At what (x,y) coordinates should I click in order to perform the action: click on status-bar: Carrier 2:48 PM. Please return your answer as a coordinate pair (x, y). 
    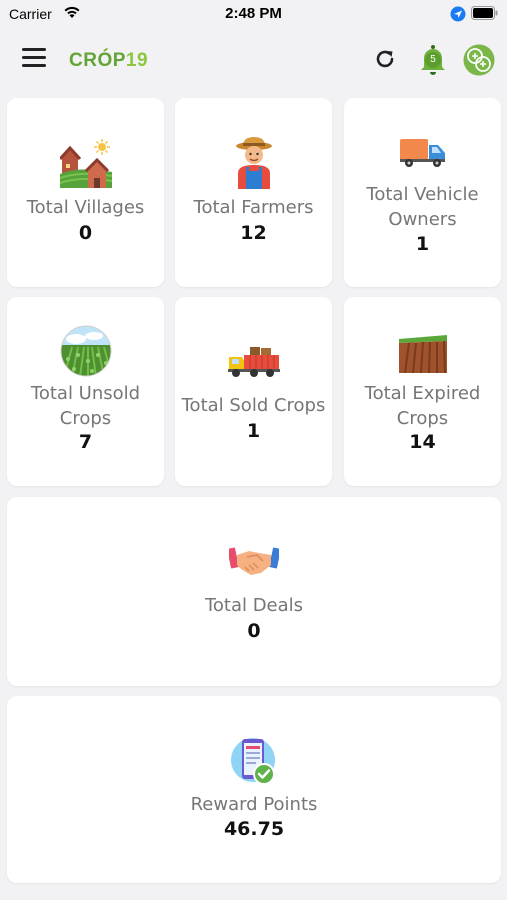
    Looking at the image, I should click on (253, 15).